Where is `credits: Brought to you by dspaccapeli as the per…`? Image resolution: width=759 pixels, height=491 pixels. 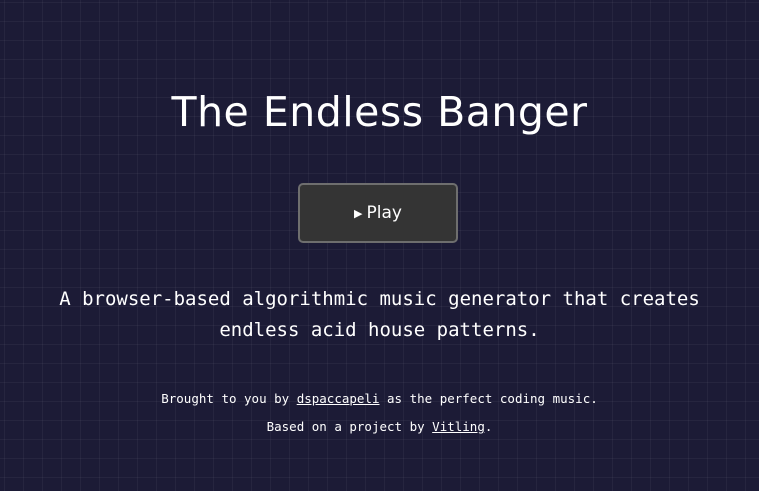
credits: Brought to you by dspaccapeli as the per… is located at coordinates (379, 413).